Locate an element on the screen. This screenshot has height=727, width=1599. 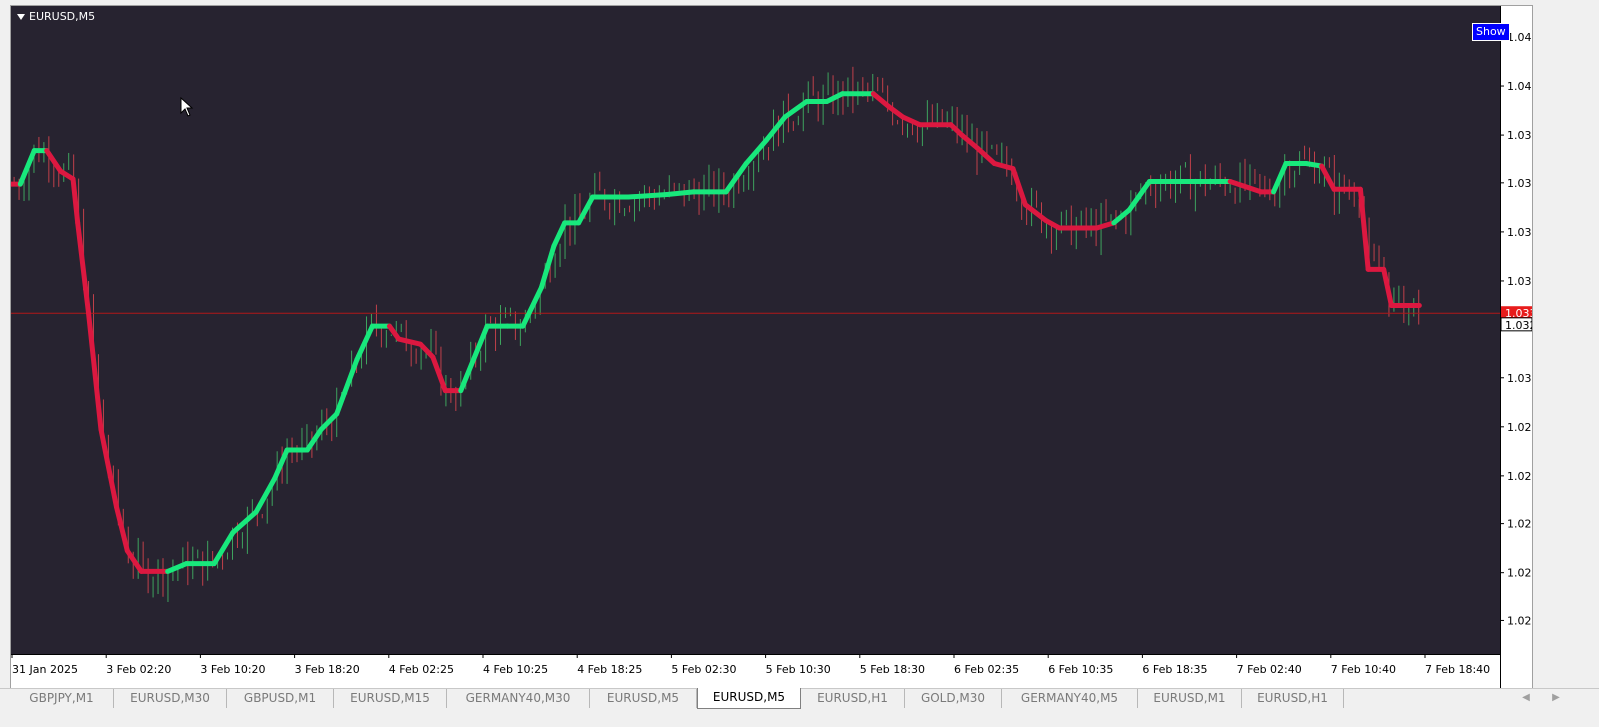
time-tick-label: 5 Feb 10:30 is located at coordinates (798, 669).